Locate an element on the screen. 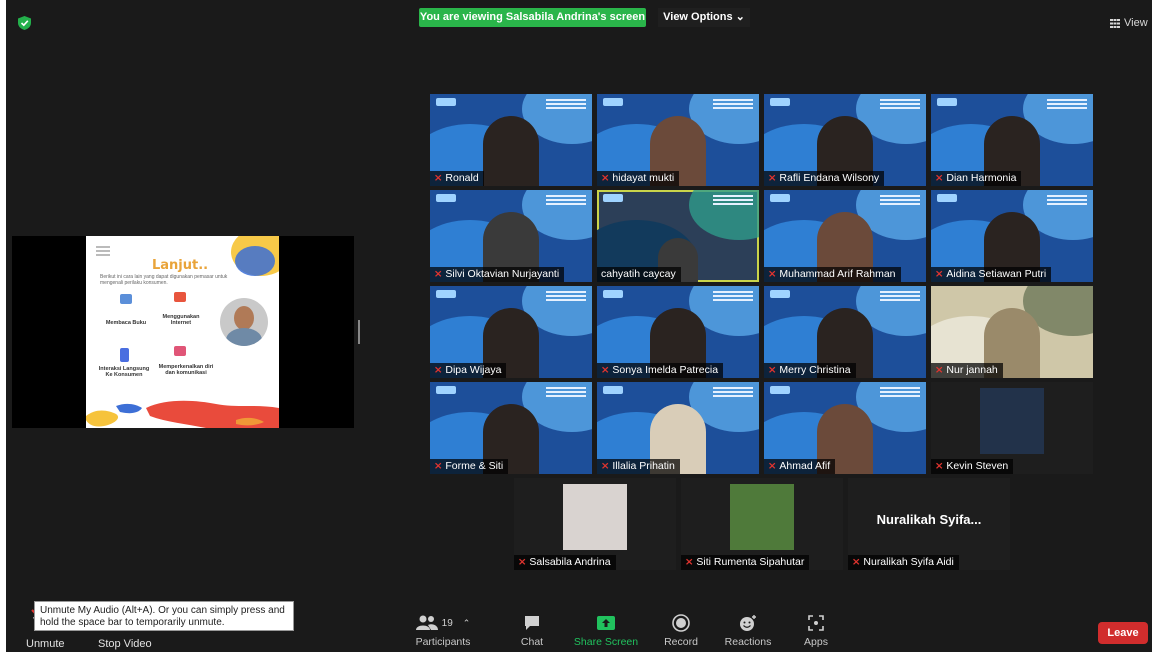  share-screen-button: Share Screen is located at coordinates (606, 631).